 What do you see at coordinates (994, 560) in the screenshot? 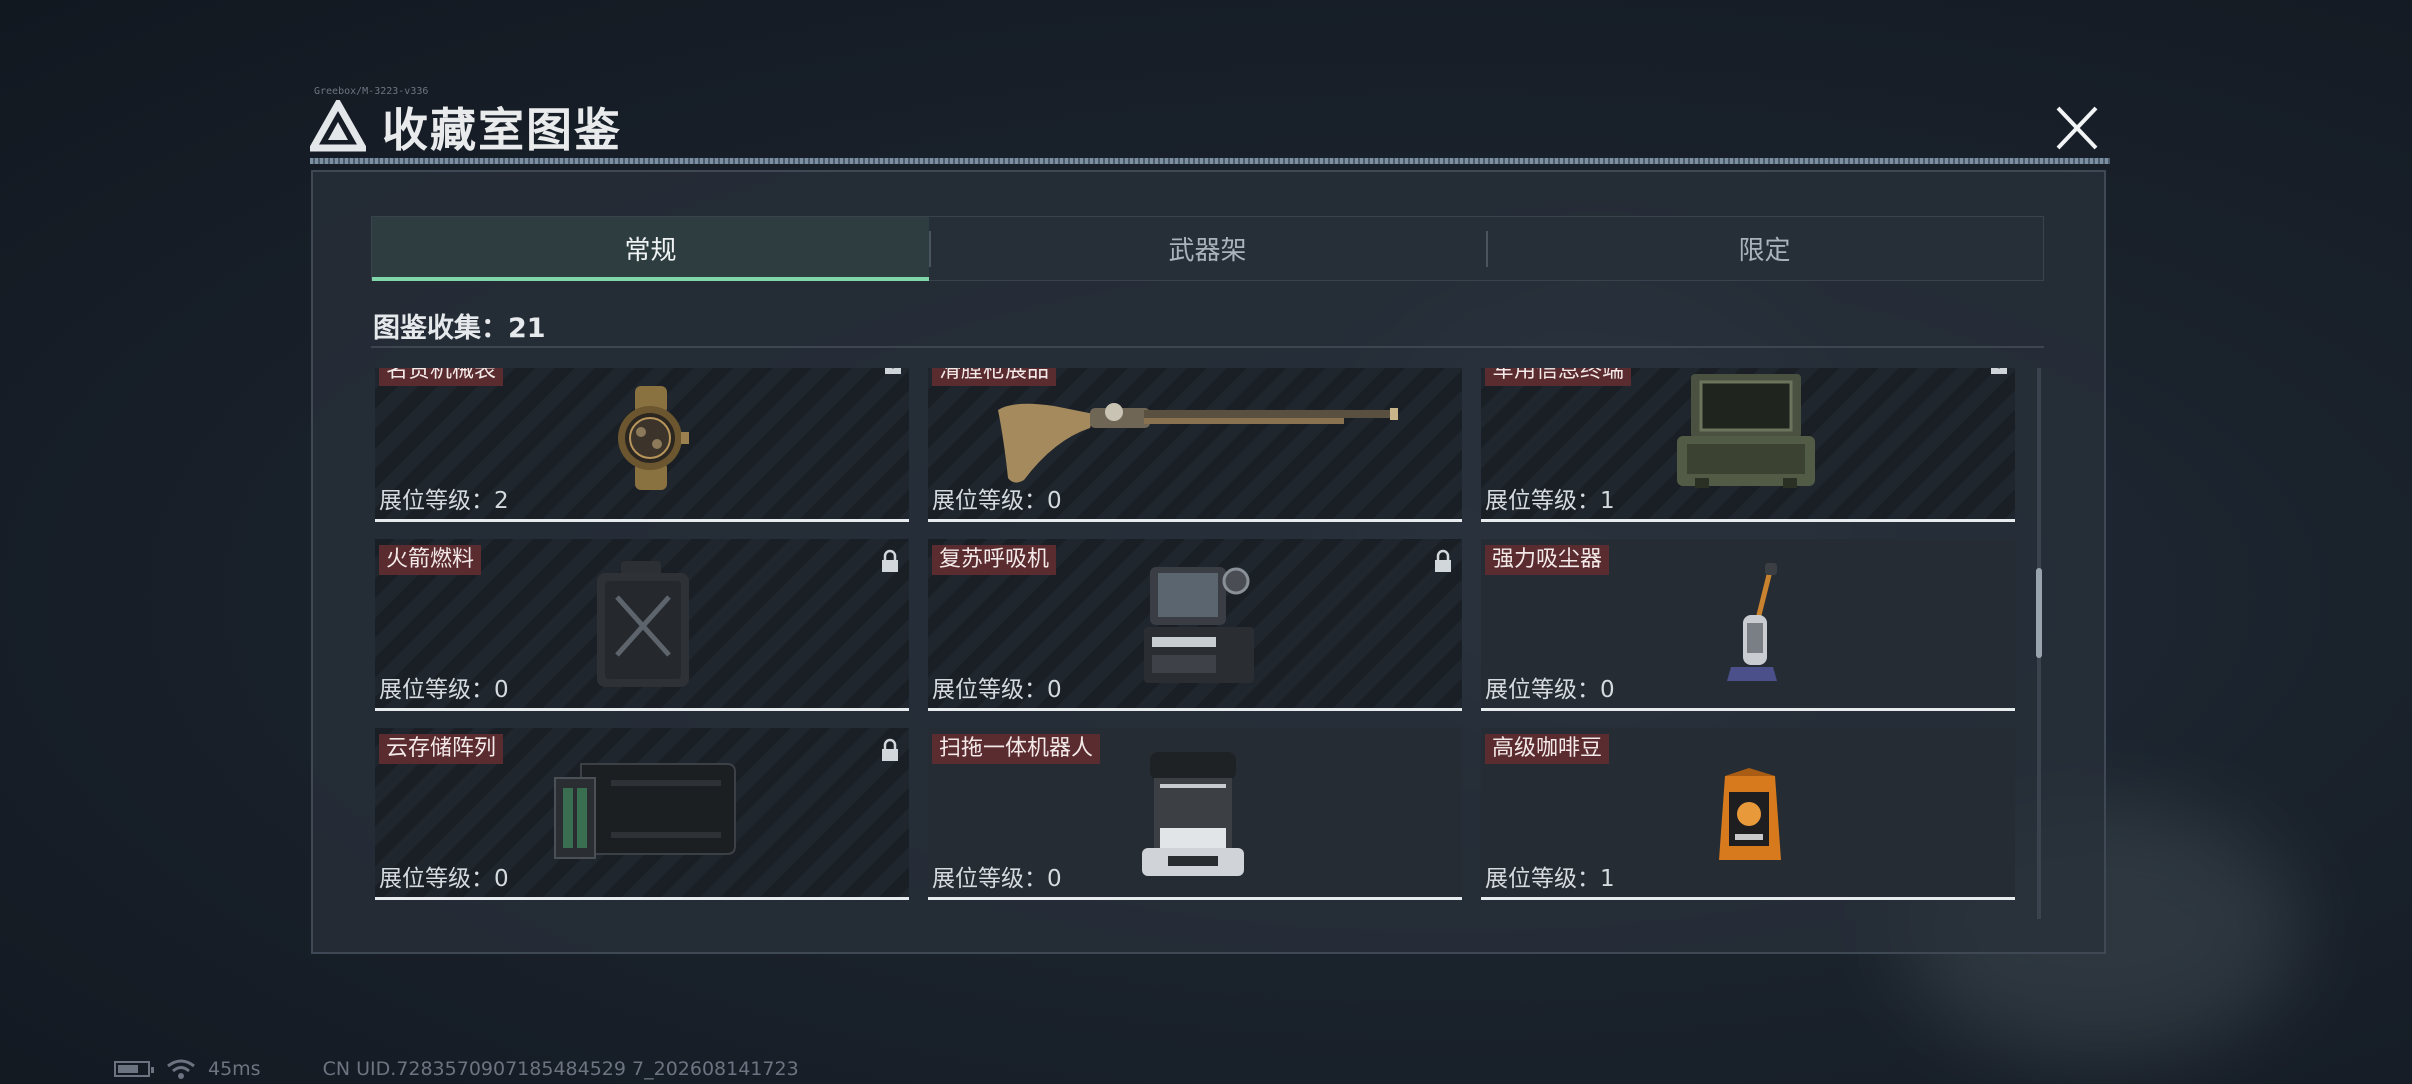
I see `item-name-tag: 复苏呼吸机` at bounding box center [994, 560].